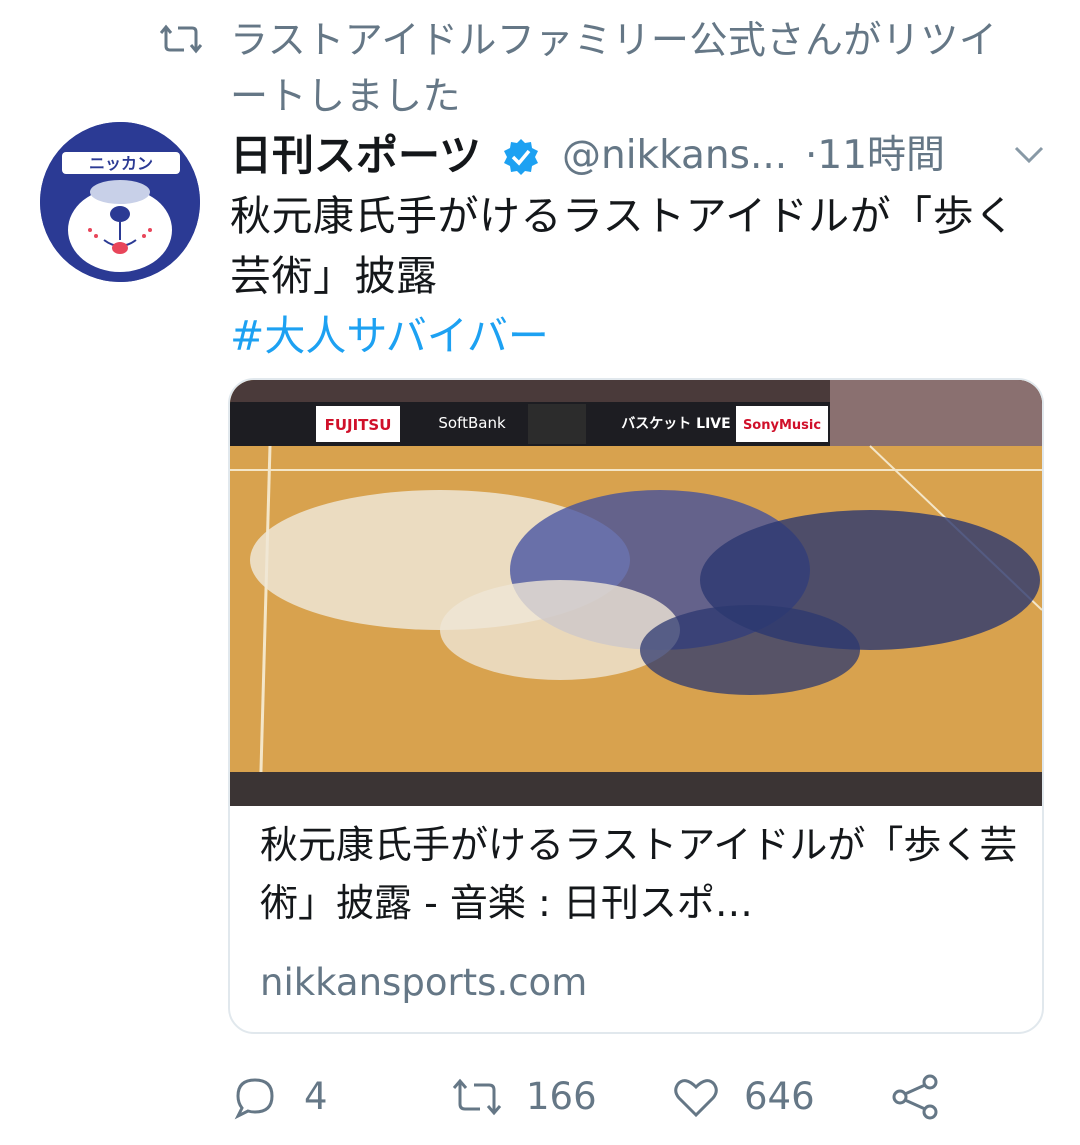 The image size is (1080, 1145). What do you see at coordinates (875, 156) in the screenshot?
I see `tweet-timestamp: ·11時間` at bounding box center [875, 156].